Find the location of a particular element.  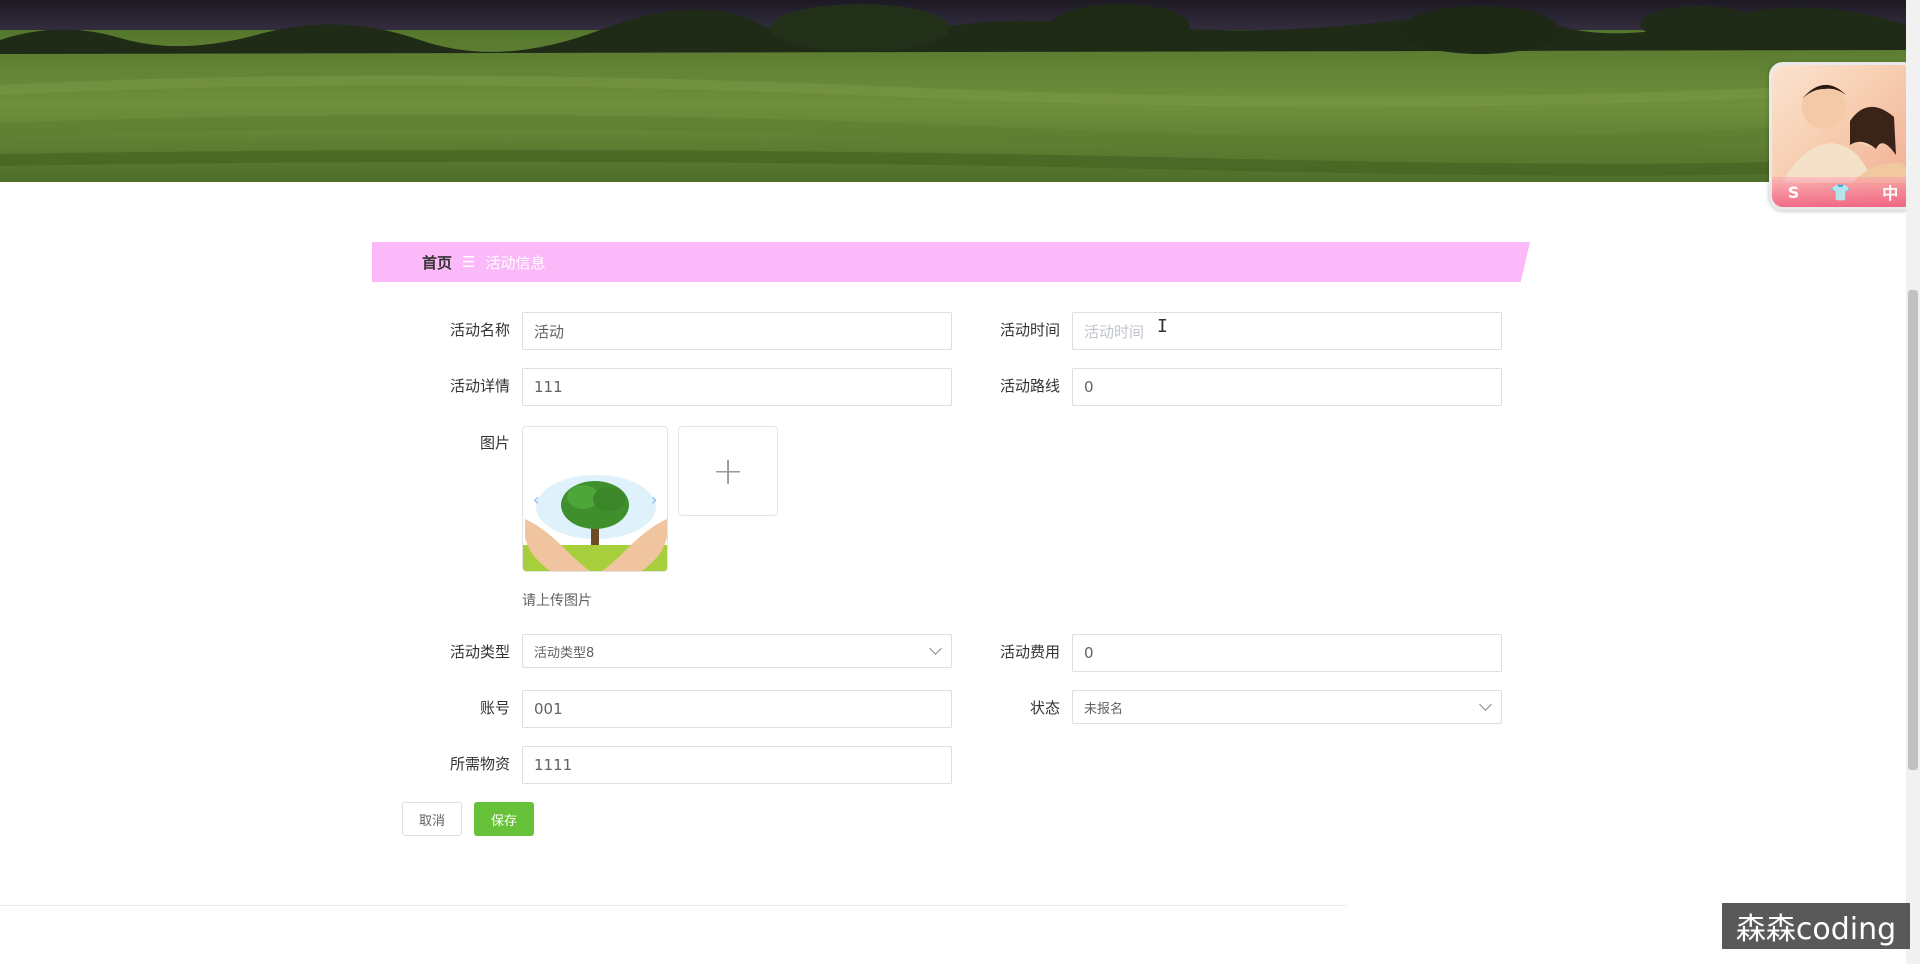

text-cursor-icon: I is located at coordinates (1162, 326).